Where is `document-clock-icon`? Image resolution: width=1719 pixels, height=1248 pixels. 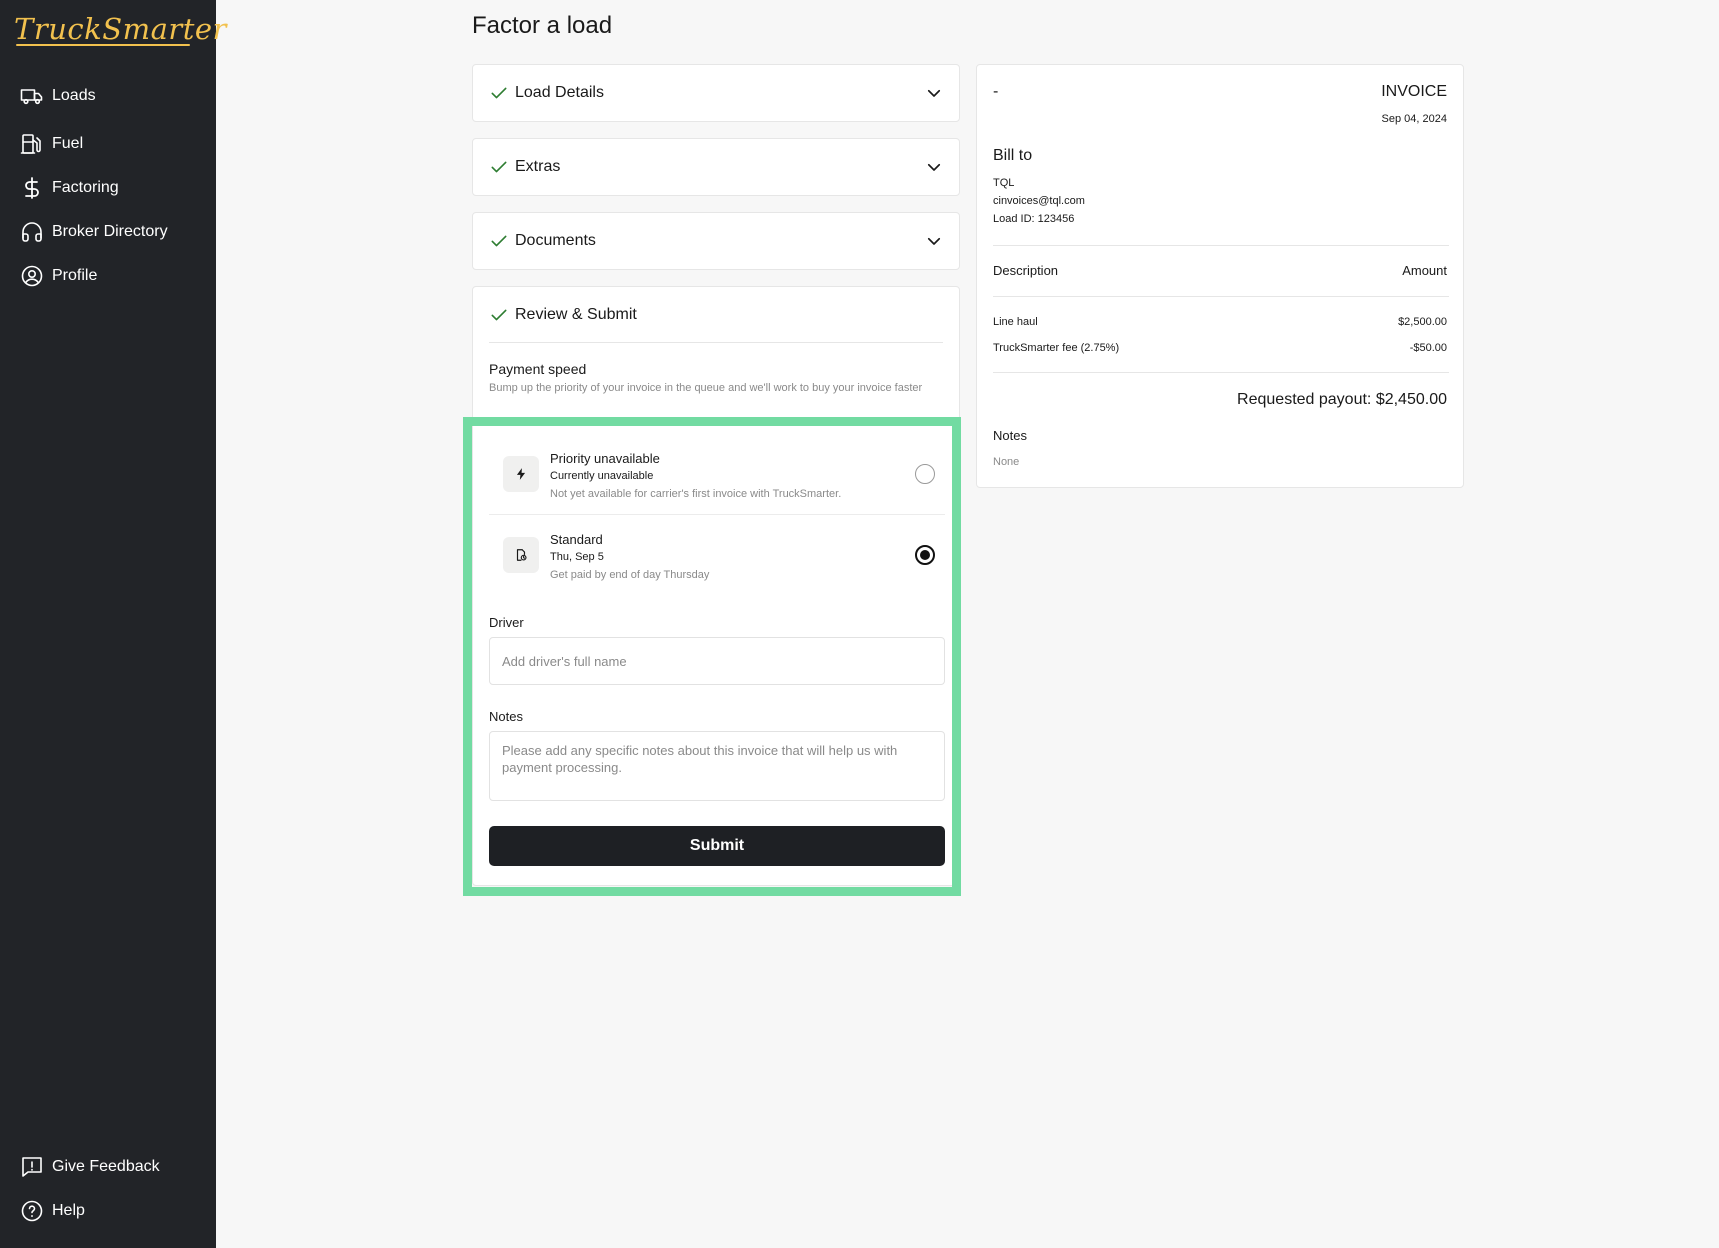 document-clock-icon is located at coordinates (521, 555).